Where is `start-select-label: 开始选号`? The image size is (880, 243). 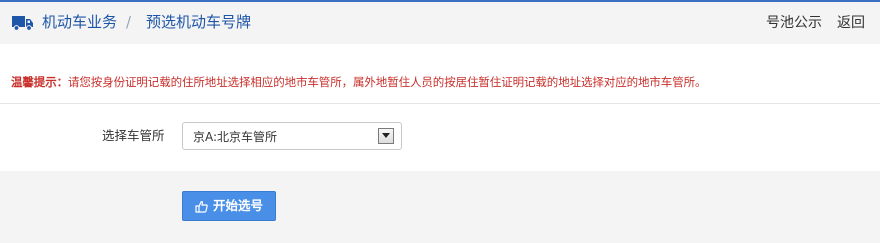 start-select-label: 开始选号 is located at coordinates (238, 205).